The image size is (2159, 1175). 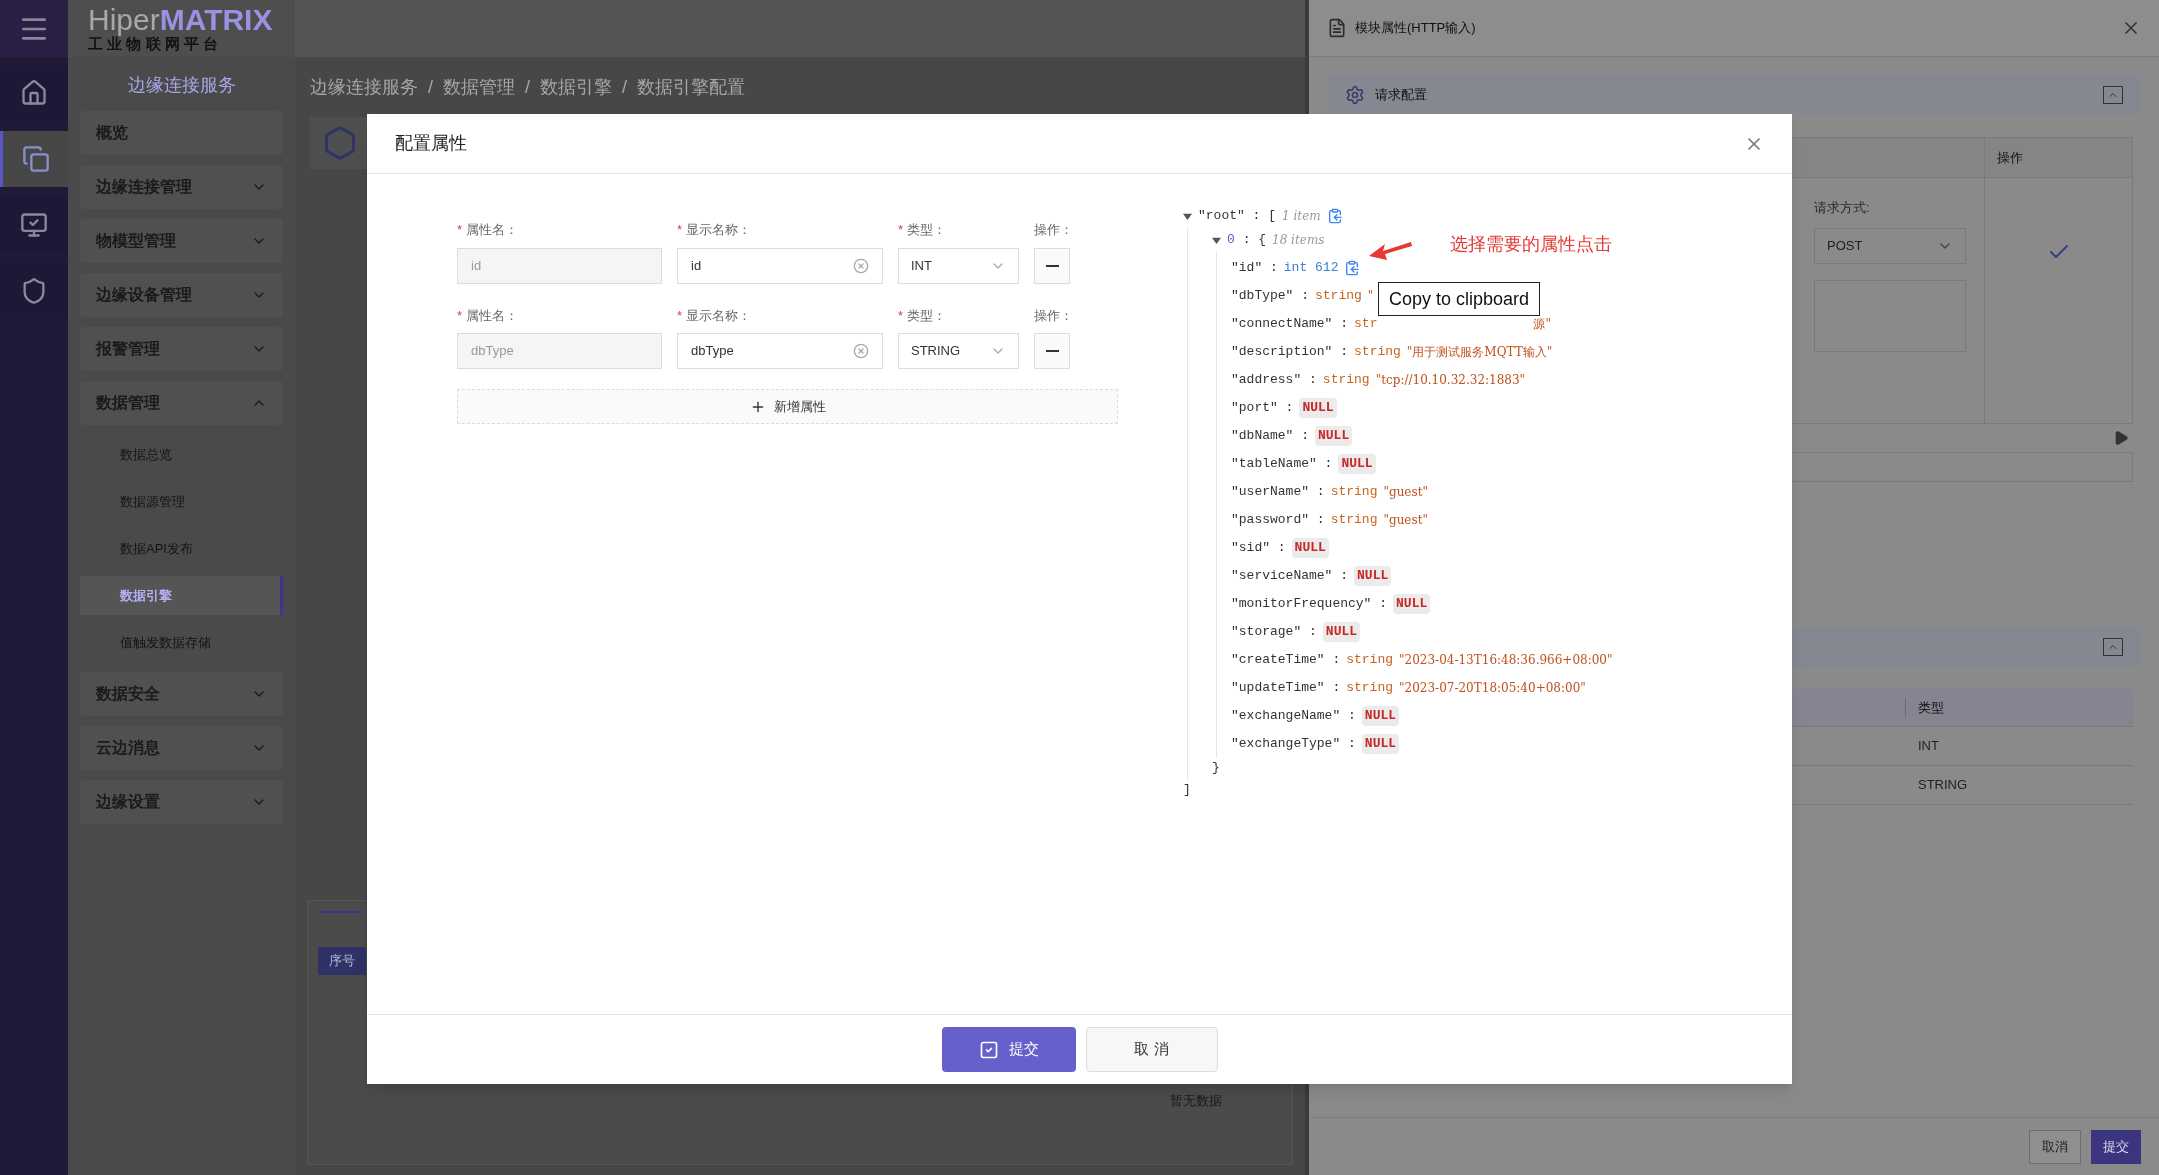 What do you see at coordinates (1216, 768) in the screenshot?
I see `closing-brace: }` at bounding box center [1216, 768].